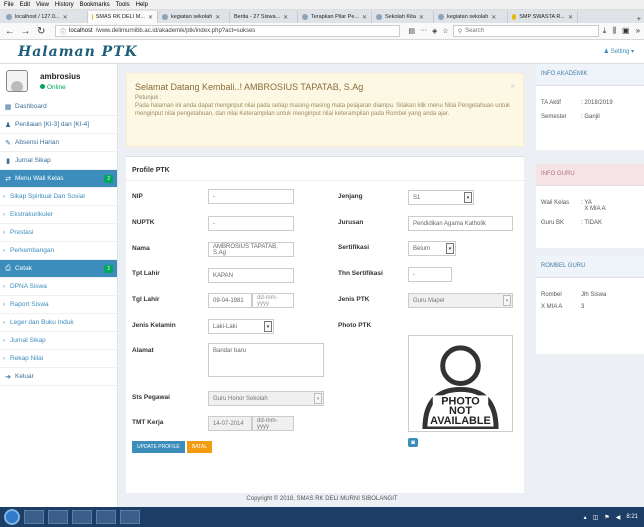  I want to click on jenjang-label: Jenjang, so click(350, 196).